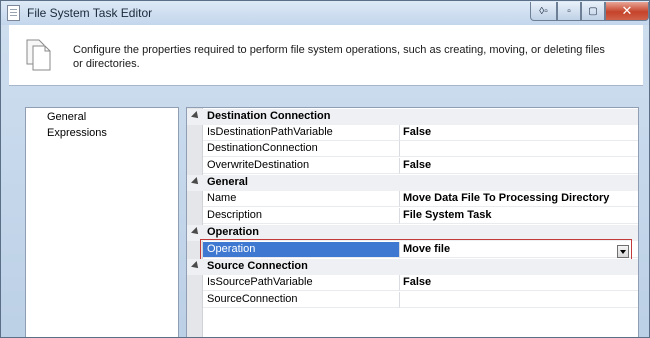  What do you see at coordinates (233, 232) in the screenshot?
I see `category-label: Operation` at bounding box center [233, 232].